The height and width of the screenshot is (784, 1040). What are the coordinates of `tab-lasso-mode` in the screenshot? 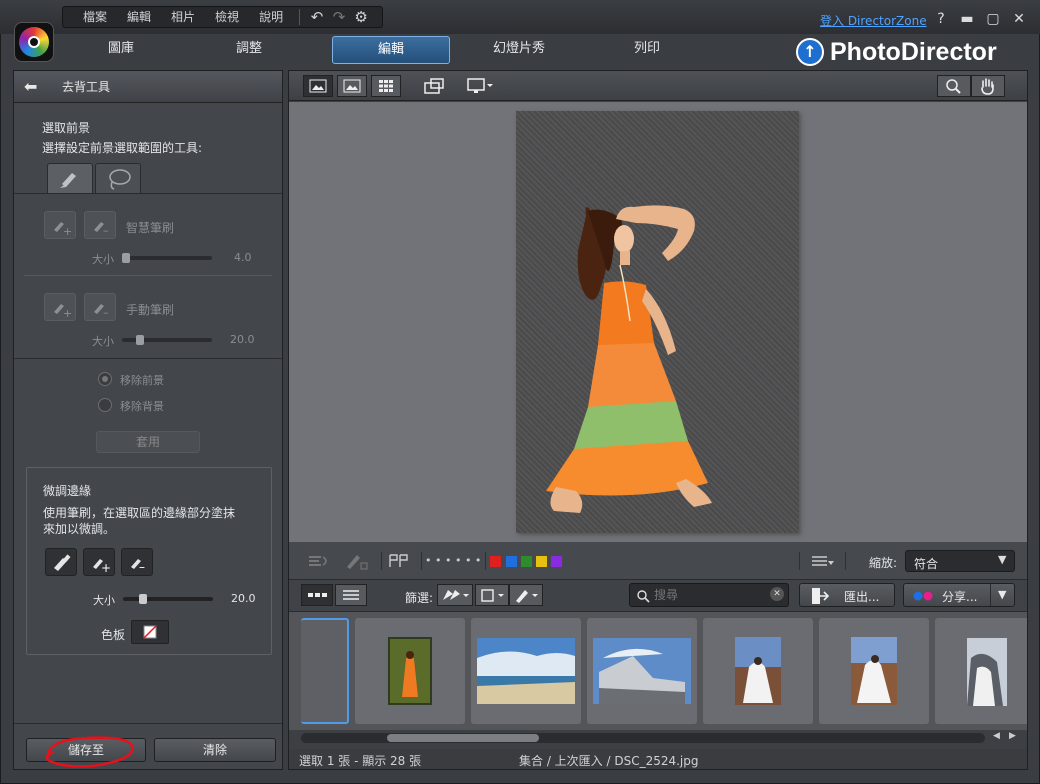 It's located at (118, 178).